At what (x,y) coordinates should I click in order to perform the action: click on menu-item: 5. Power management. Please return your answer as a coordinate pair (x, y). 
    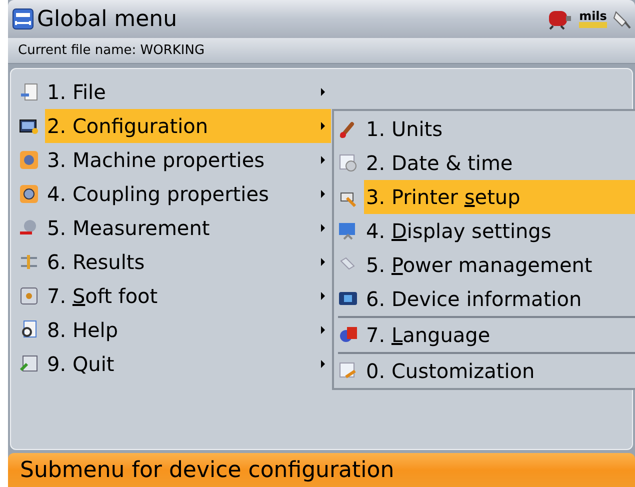
    Looking at the image, I should click on (499, 265).